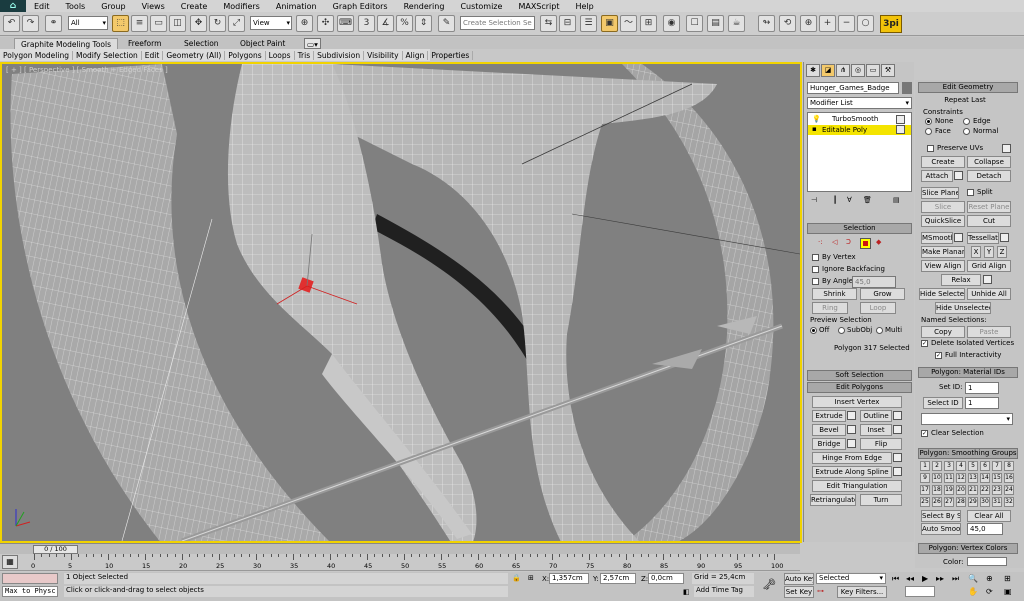  Describe the element at coordinates (834, 242) in the screenshot. I see `edge-icon: ◁` at that location.